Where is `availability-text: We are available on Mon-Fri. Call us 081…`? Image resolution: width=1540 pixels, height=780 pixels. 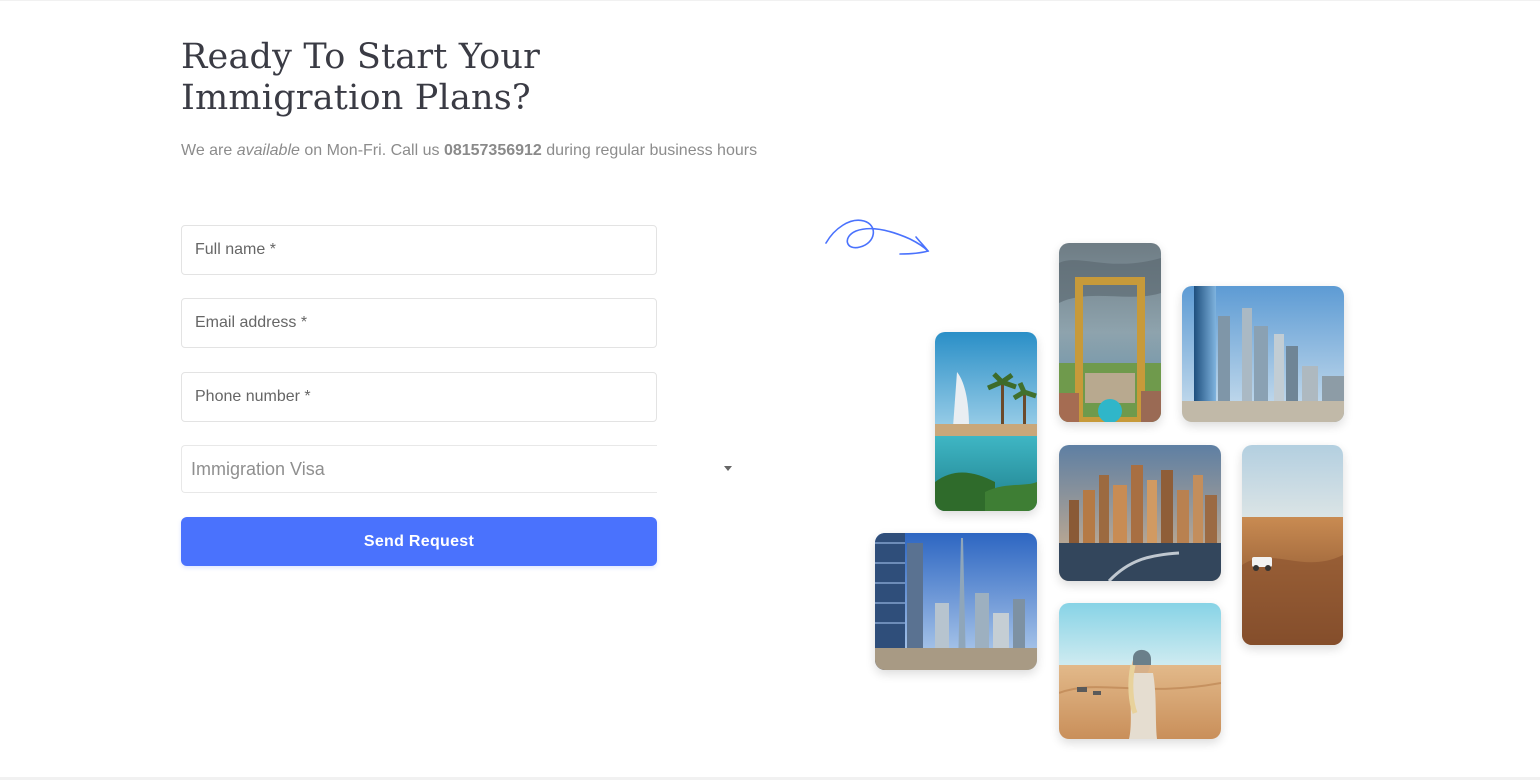
availability-text: We are available on Mon-Fri. Call us 081… is located at coordinates (471, 150).